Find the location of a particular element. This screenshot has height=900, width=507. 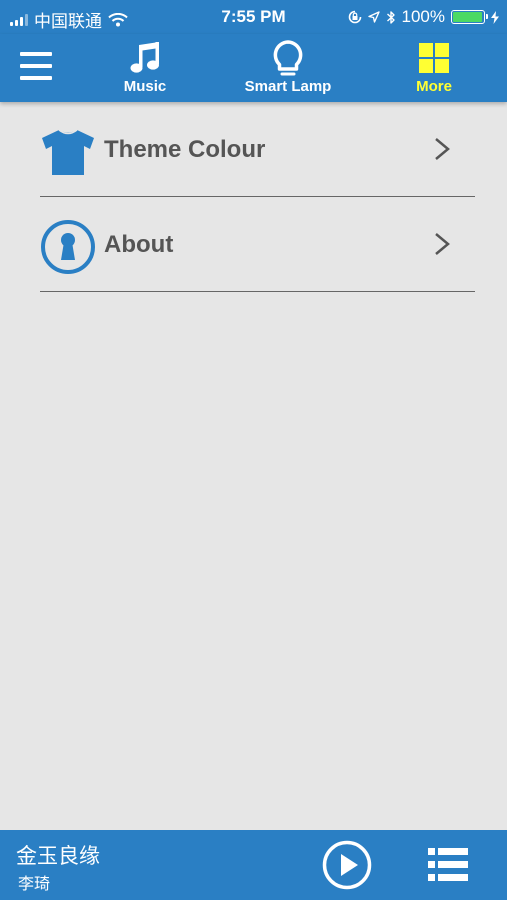

grid-icon is located at coordinates (434, 58).